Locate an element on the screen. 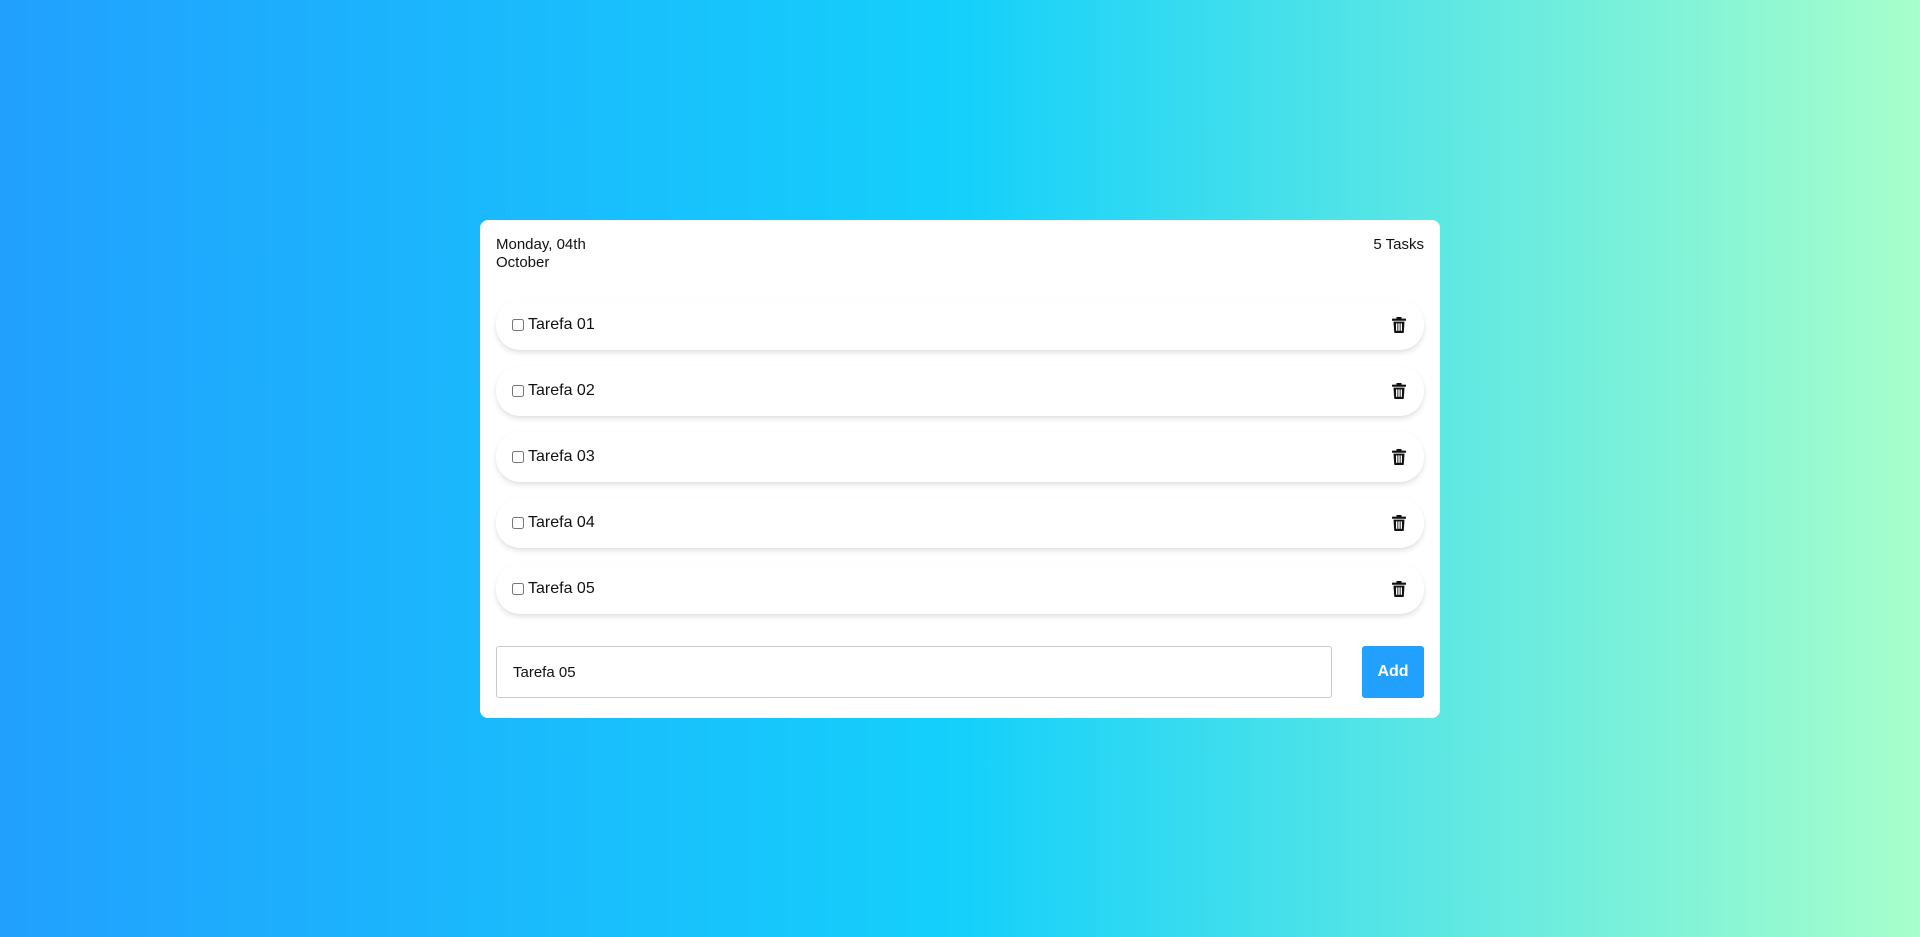 This screenshot has width=1920, height=937. add-task-form: Add is located at coordinates (960, 672).